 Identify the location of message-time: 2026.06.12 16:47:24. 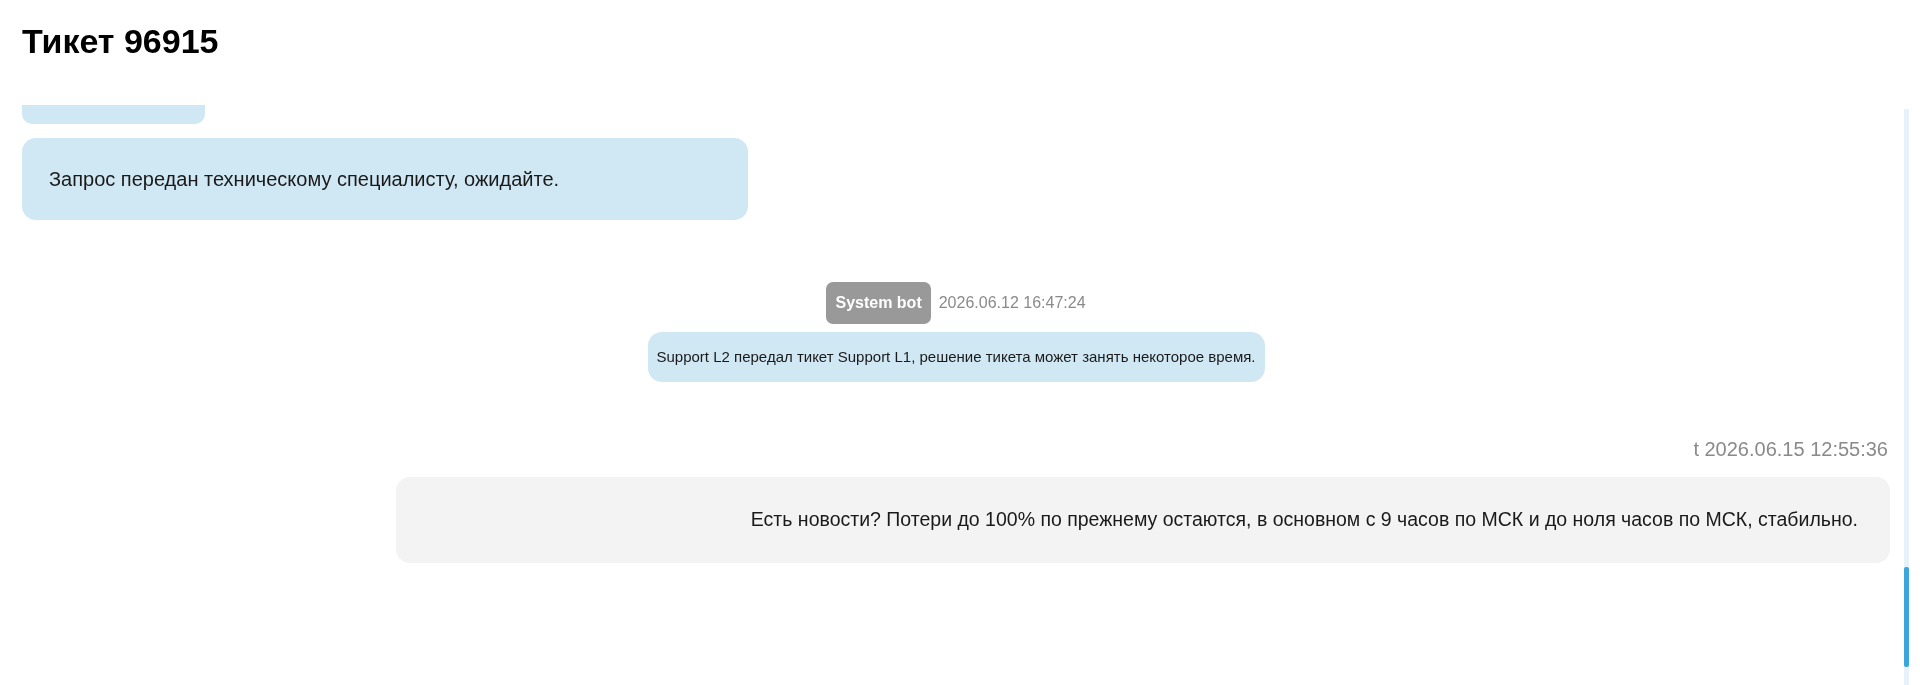
(1012, 303).